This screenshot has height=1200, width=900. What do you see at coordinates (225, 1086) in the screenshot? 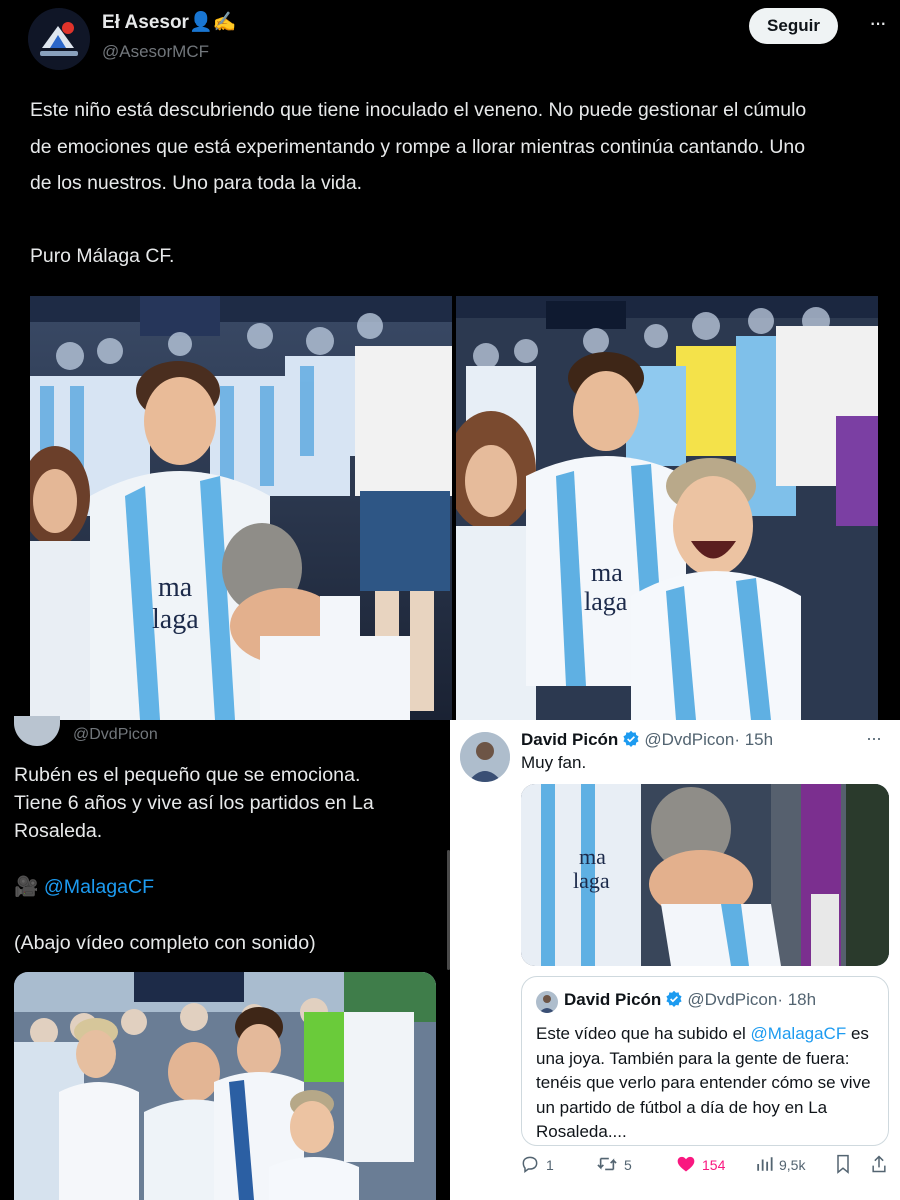
I see `tweet-photo` at bounding box center [225, 1086].